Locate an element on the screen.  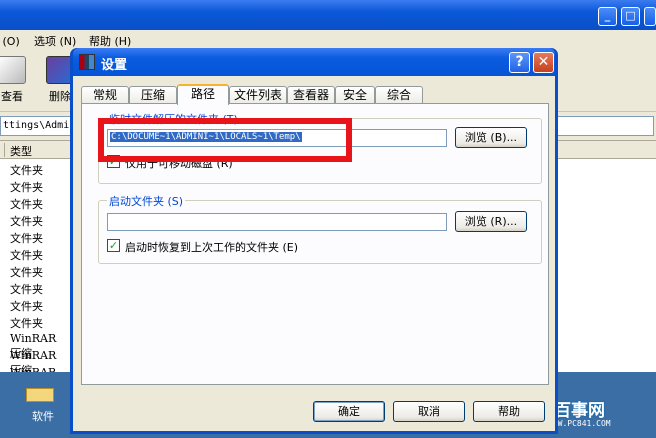
menu-item-folder: 夹 (O) is located at coordinates (10, 41).